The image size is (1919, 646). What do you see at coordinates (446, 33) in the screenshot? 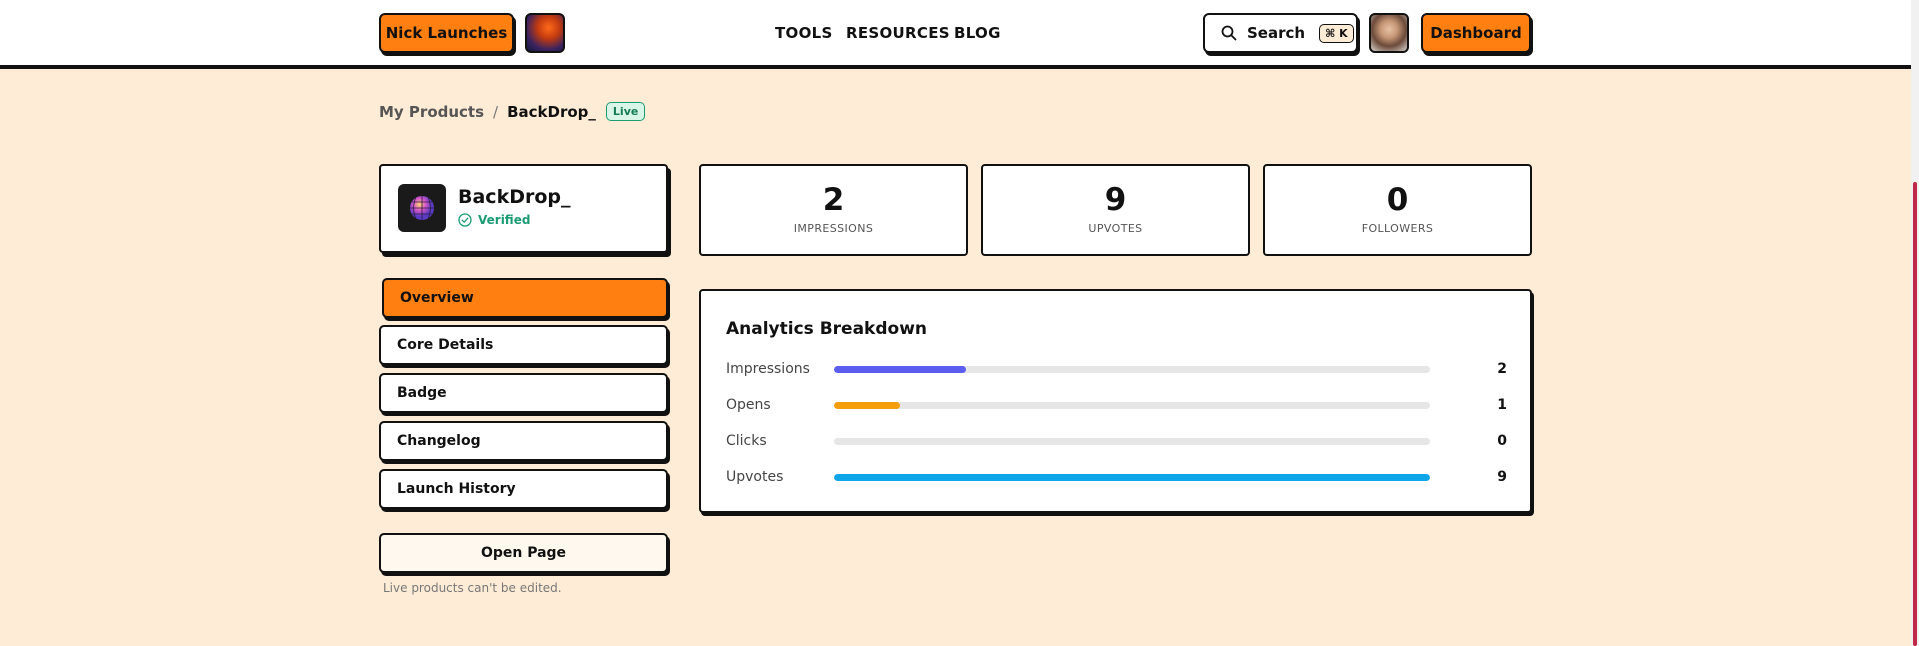
I see `brand-button: Nick Launches` at bounding box center [446, 33].